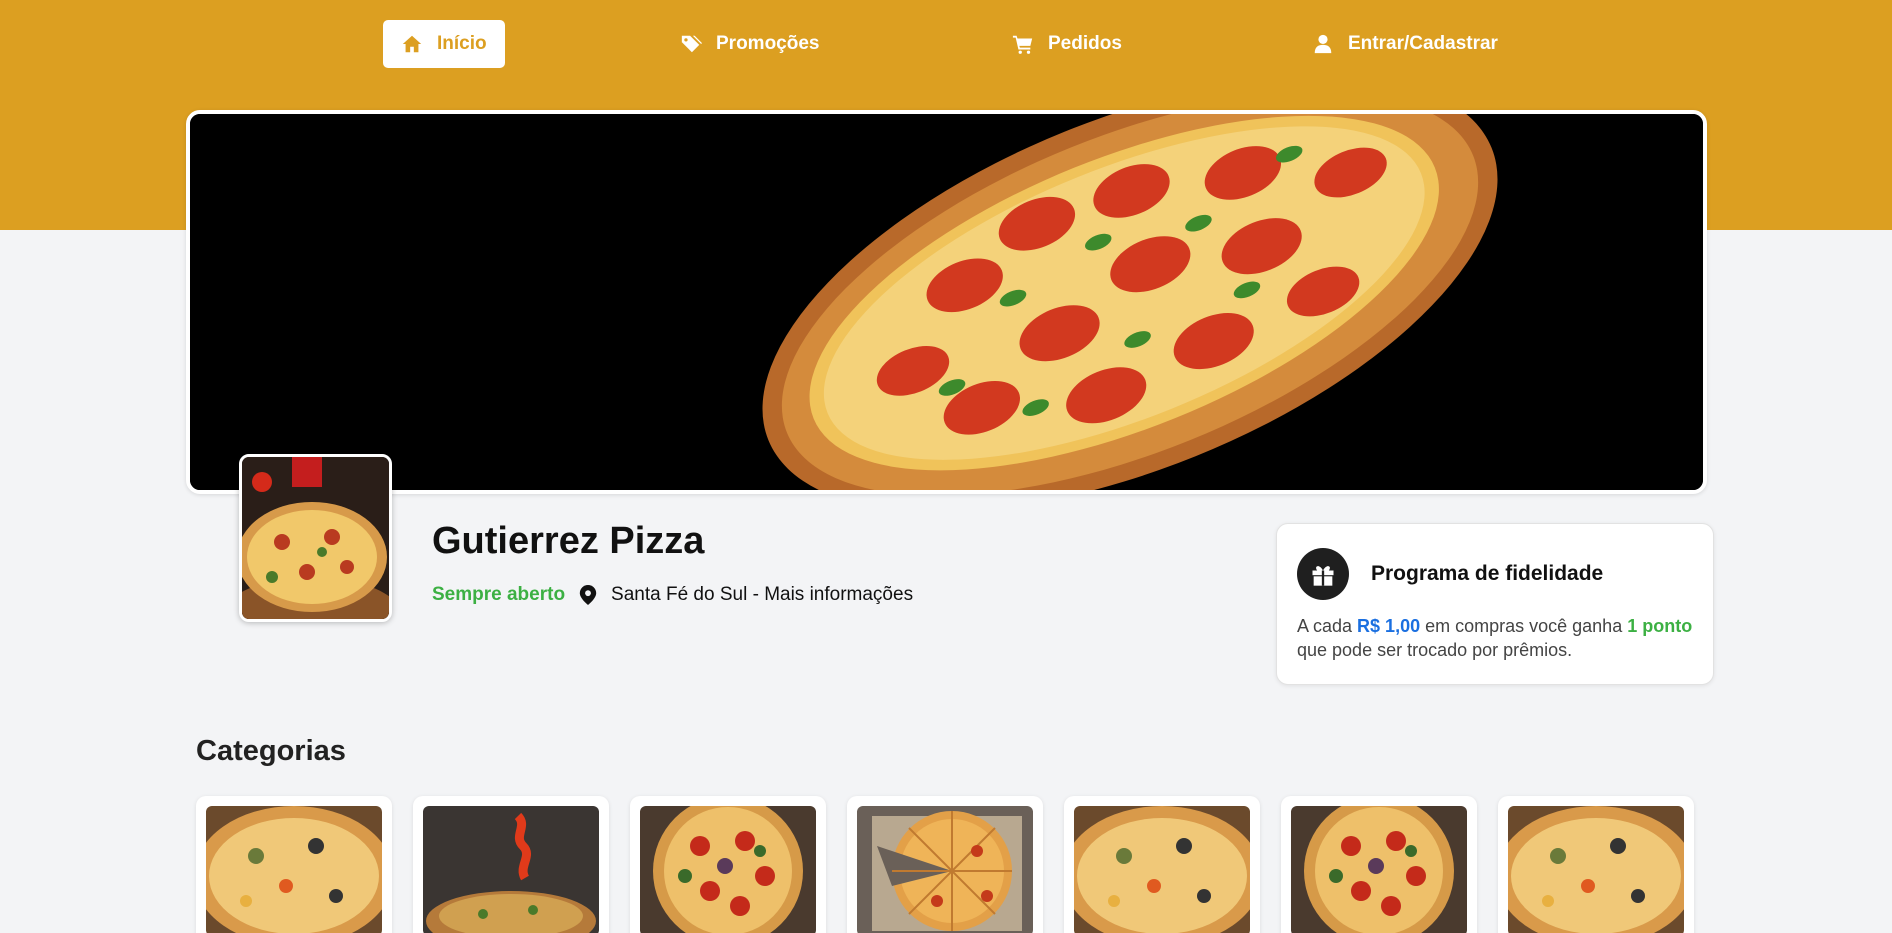 The height and width of the screenshot is (933, 1892). I want to click on nav-label-home: Início, so click(462, 43).